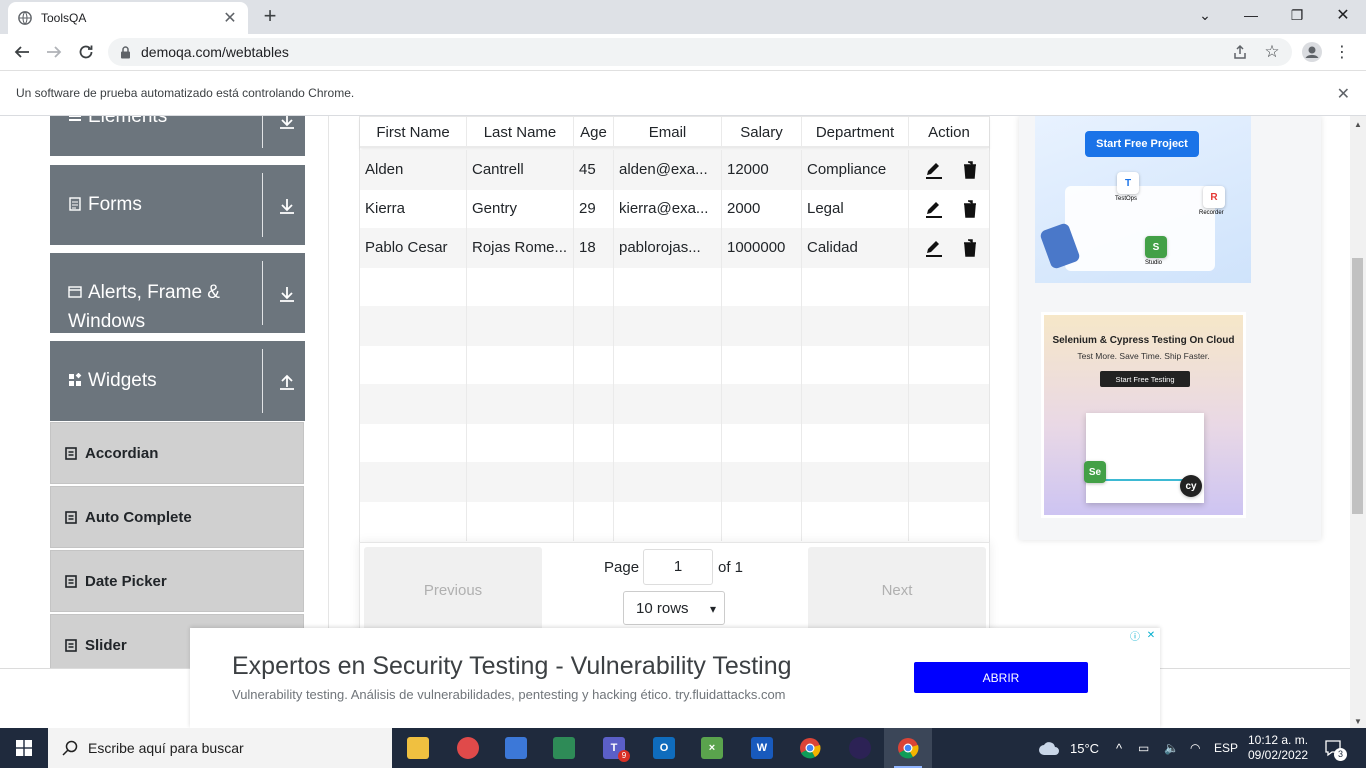 This screenshot has width=1366, height=768. I want to click on new-tab-button: +, so click(270, 16).